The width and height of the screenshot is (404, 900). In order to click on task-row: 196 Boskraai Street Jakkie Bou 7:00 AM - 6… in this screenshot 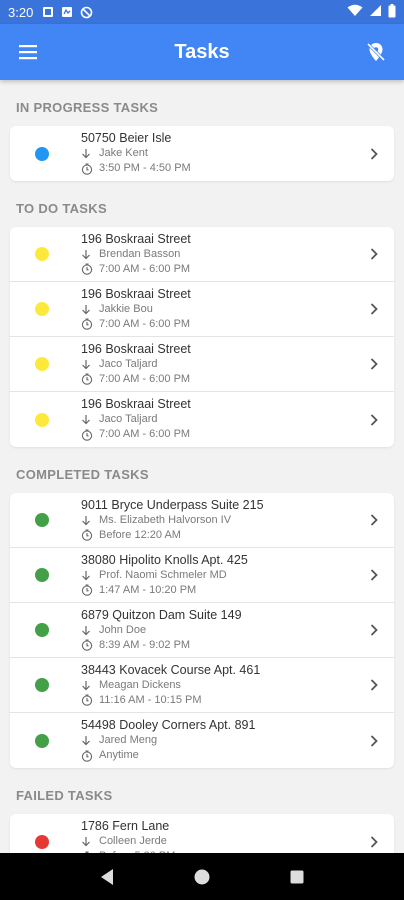, I will do `click(202, 309)`.